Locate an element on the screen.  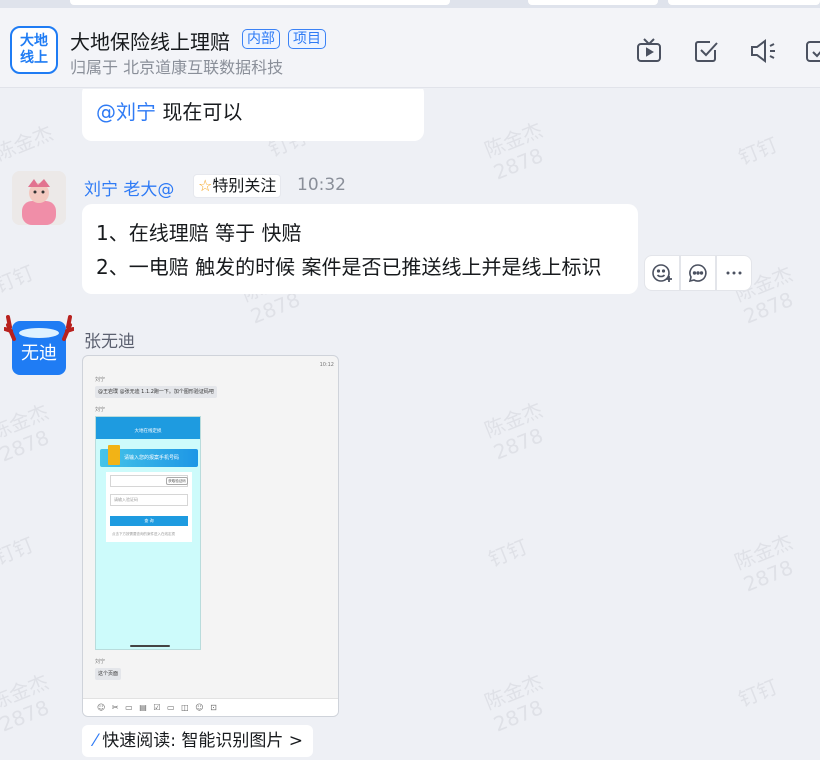
comment-icon is located at coordinates (697, 273).